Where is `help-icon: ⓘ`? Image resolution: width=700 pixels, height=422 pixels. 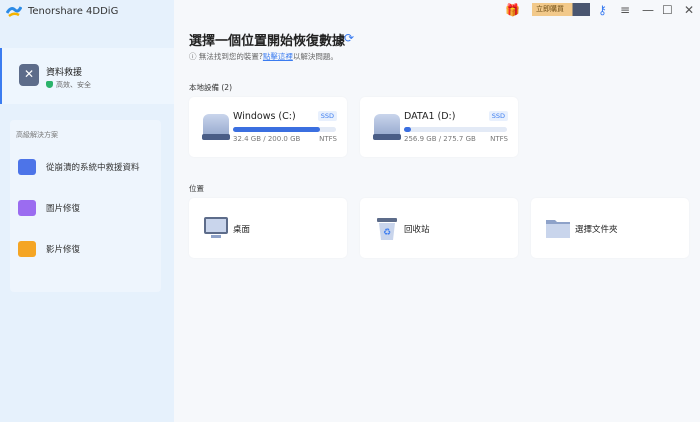 help-icon: ⓘ is located at coordinates (194, 56).